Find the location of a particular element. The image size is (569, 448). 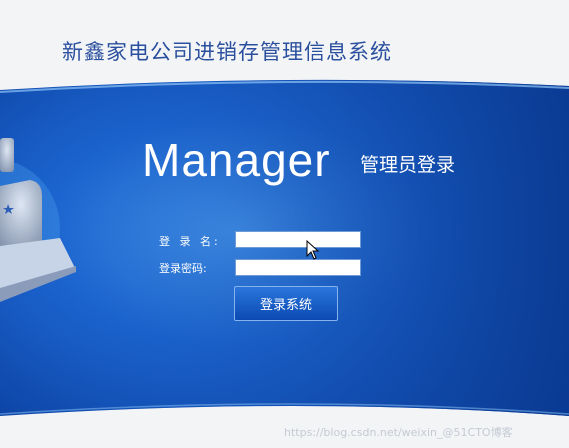

admin-user-icon is located at coordinates (38, 220).